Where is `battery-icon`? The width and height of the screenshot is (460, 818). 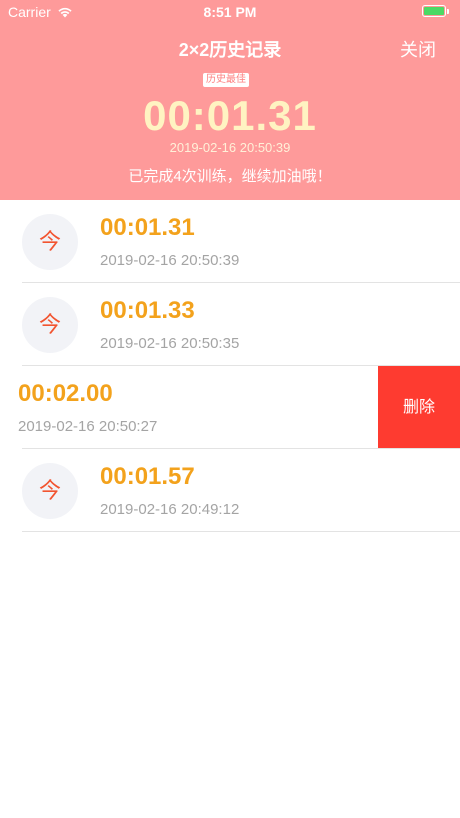
battery-icon is located at coordinates (435, 11).